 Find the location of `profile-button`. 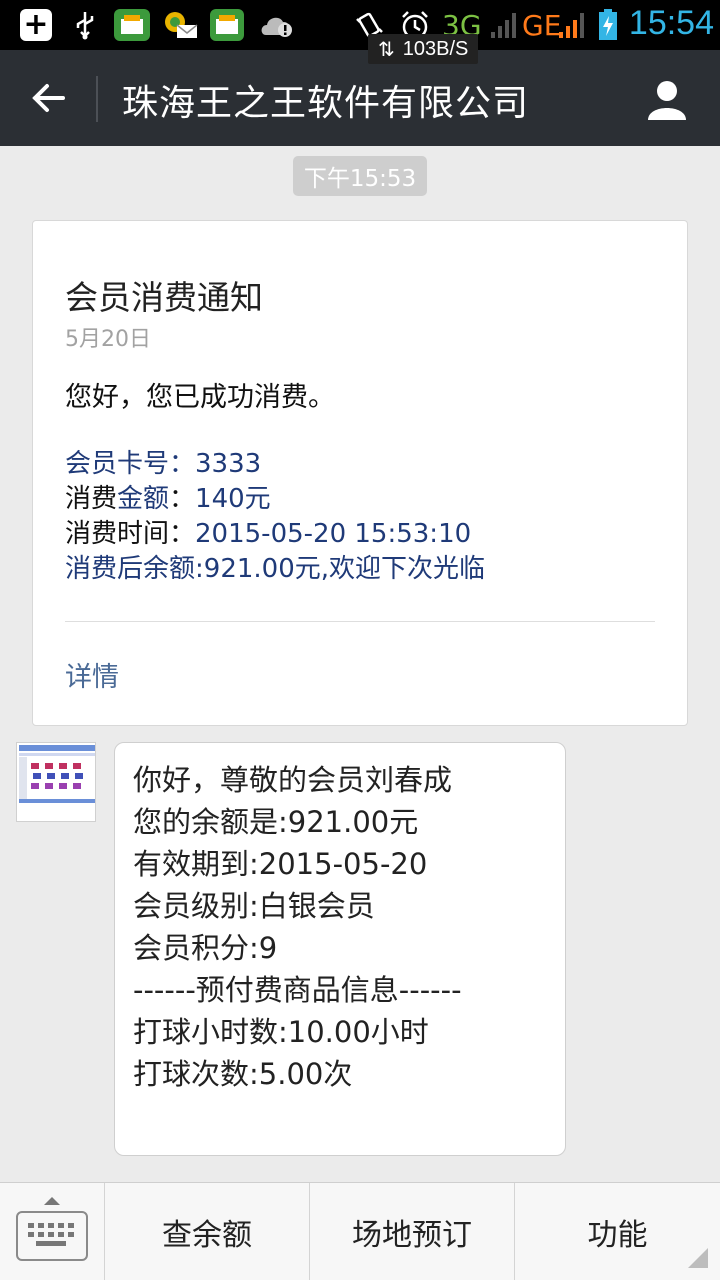

profile-button is located at coordinates (667, 99).